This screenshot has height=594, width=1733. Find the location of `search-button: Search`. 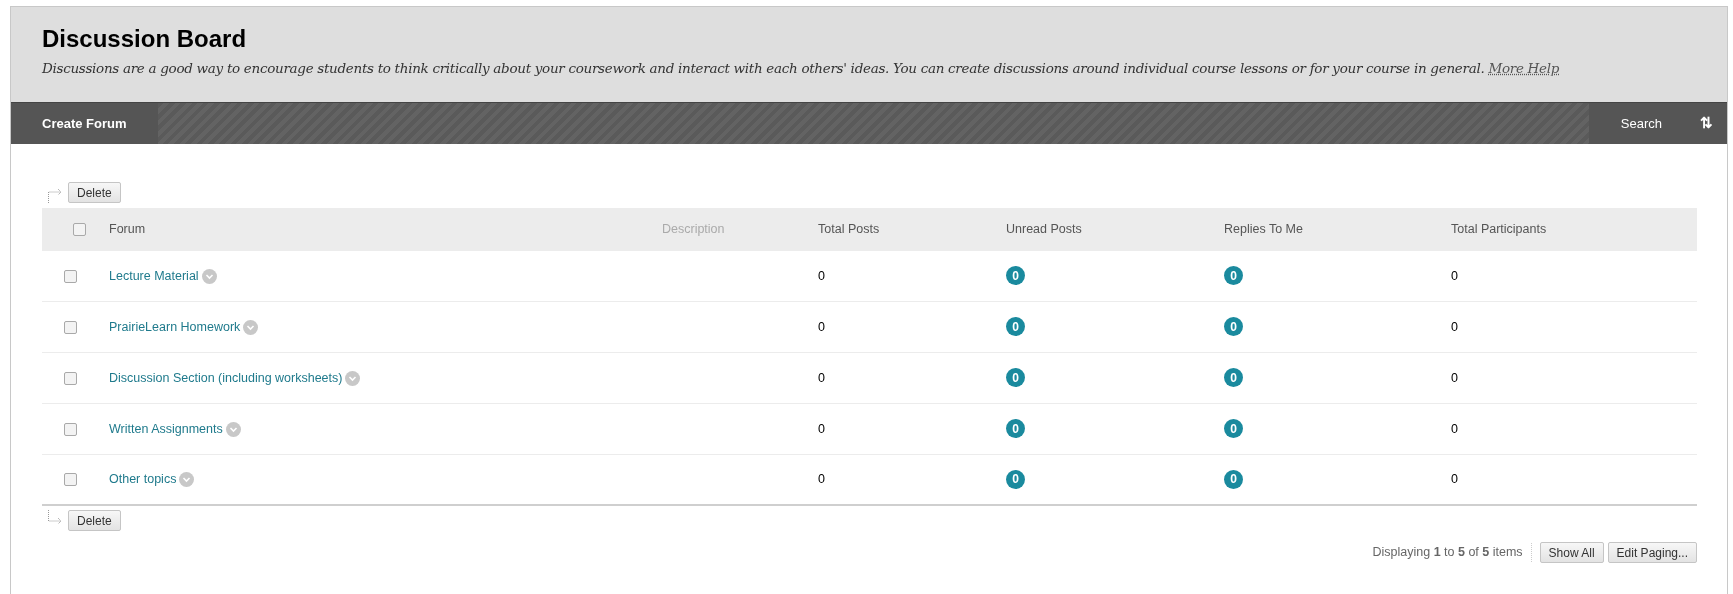

search-button: Search is located at coordinates (1641, 123).